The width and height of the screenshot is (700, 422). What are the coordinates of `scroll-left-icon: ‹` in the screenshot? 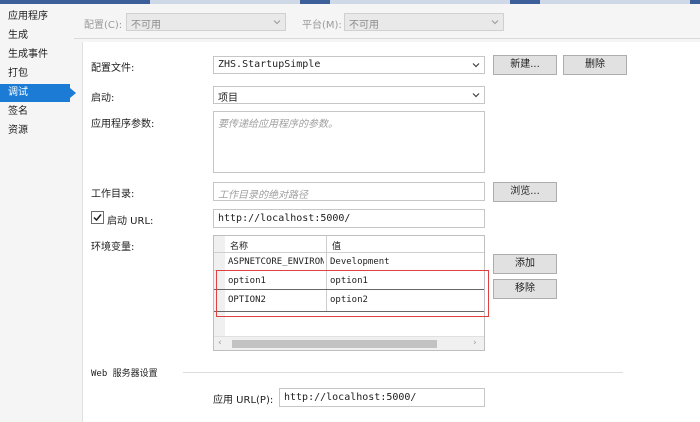 It's located at (220, 343).